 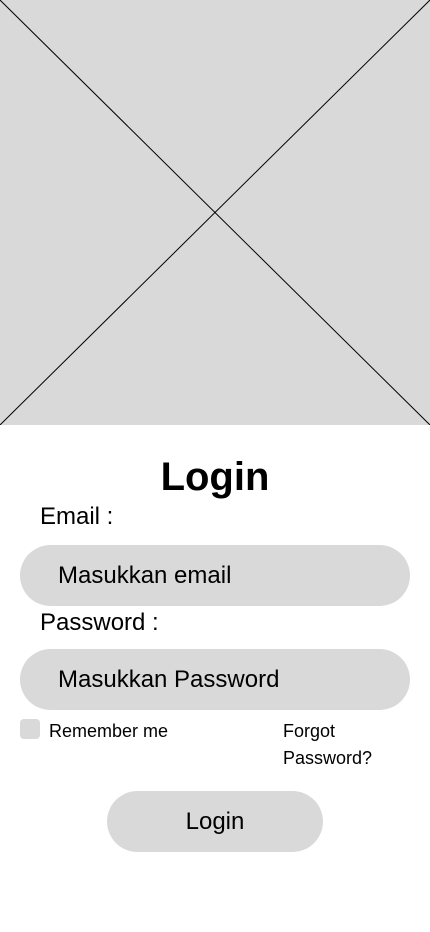 What do you see at coordinates (215, 821) in the screenshot?
I see `login-button: Login` at bounding box center [215, 821].